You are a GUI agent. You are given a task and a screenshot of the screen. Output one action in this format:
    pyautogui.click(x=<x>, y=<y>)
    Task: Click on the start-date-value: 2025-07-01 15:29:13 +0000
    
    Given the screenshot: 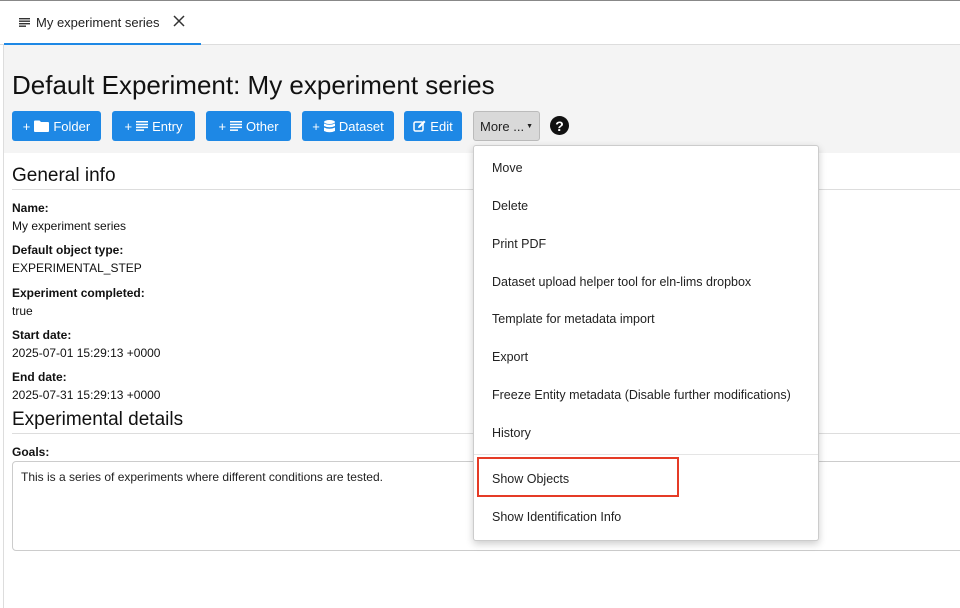 What is the action you would take?
    pyautogui.click(x=86, y=353)
    